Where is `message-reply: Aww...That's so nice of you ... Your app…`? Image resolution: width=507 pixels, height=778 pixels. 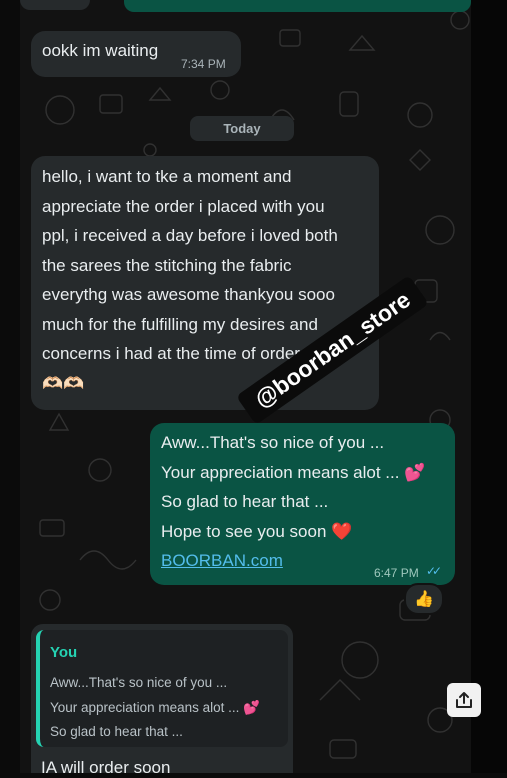
message-reply: Aww...That's so nice of you ... Your app… is located at coordinates (302, 504).